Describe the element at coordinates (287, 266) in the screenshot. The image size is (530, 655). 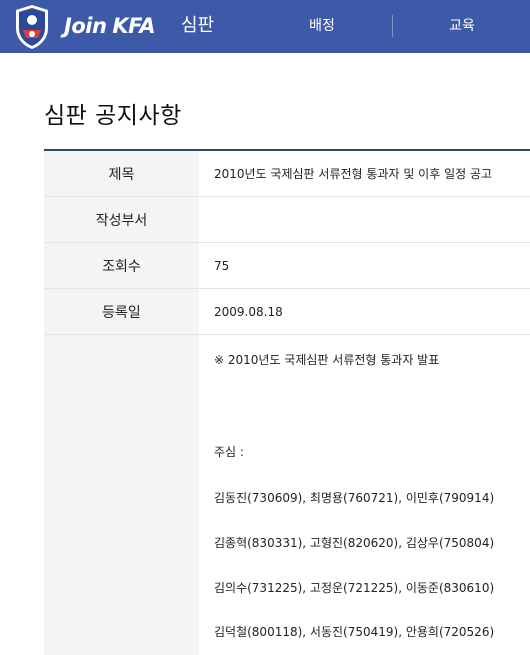
I see `row-views: 조회수 75` at that location.